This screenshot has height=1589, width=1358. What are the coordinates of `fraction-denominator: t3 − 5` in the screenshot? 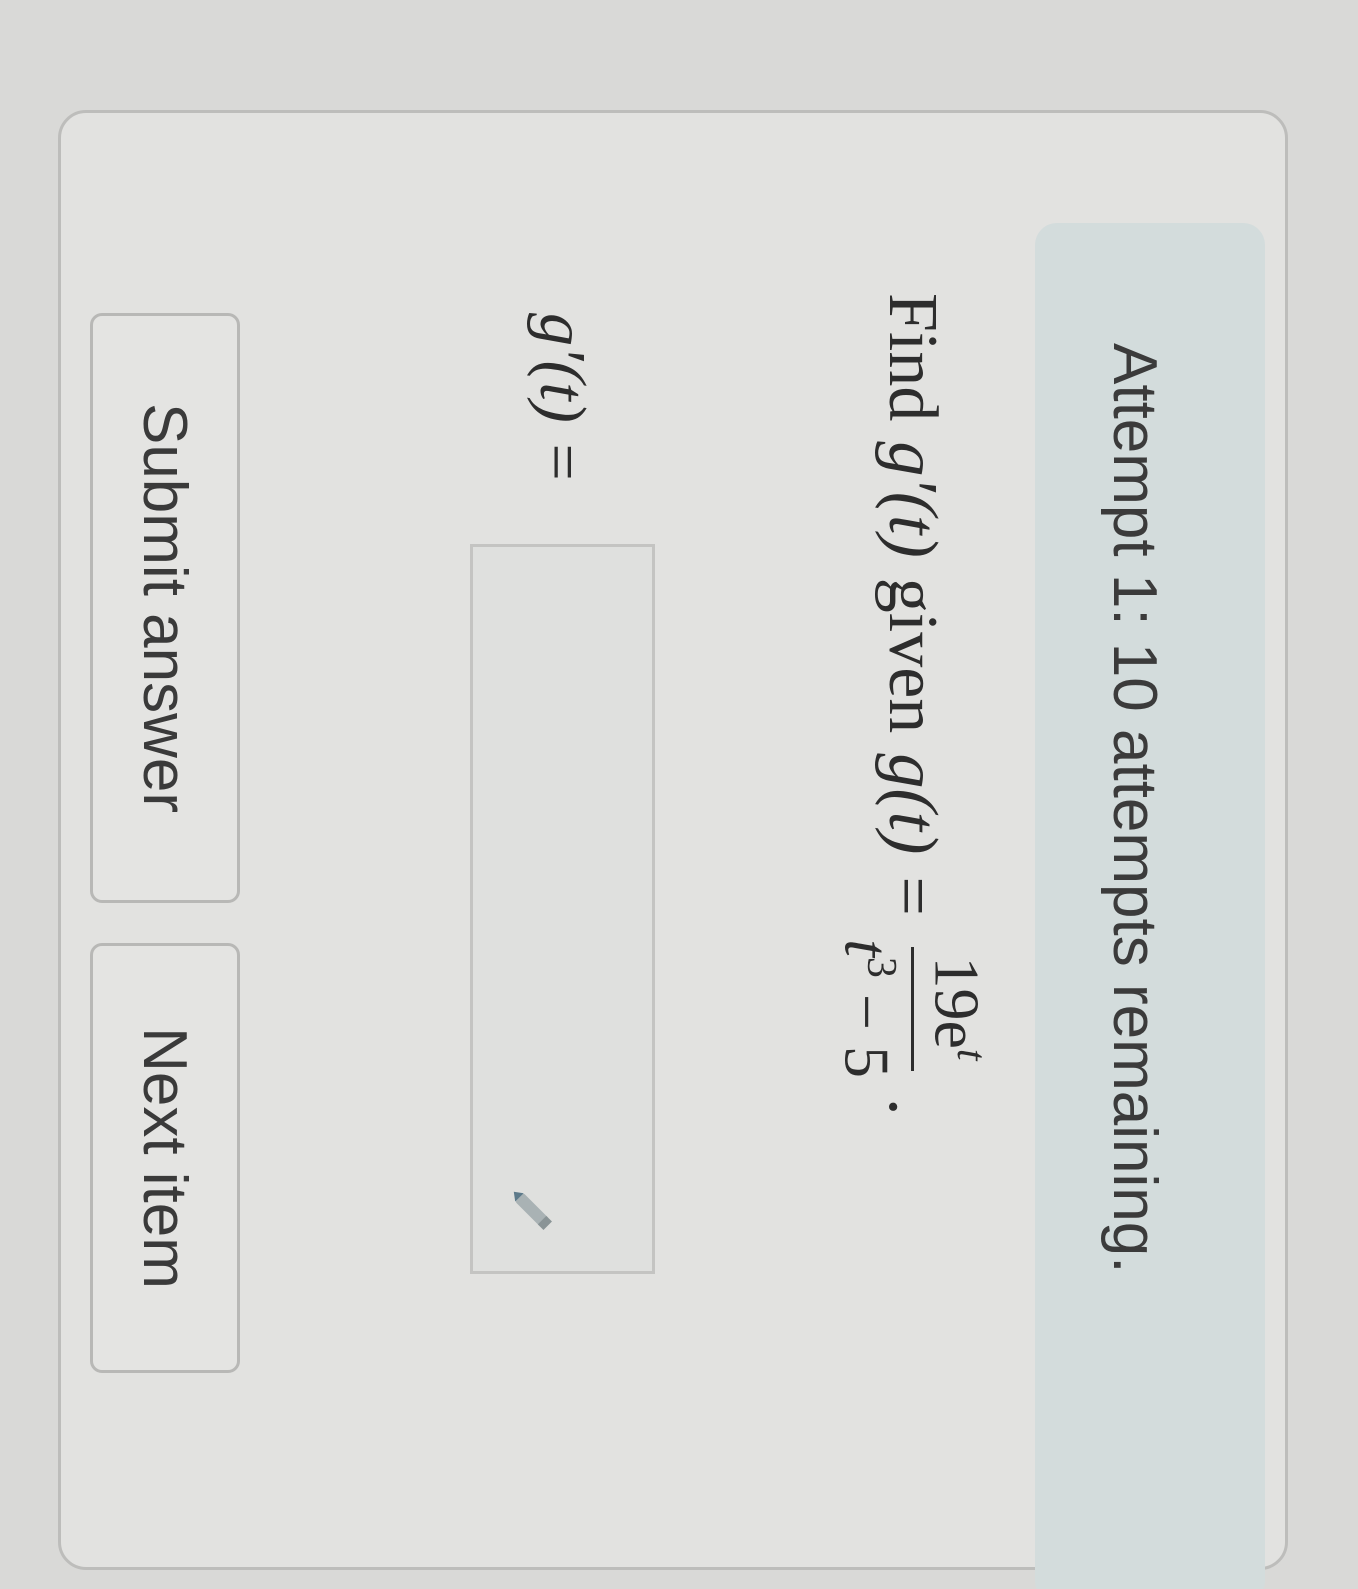 It's located at (867, 1008).